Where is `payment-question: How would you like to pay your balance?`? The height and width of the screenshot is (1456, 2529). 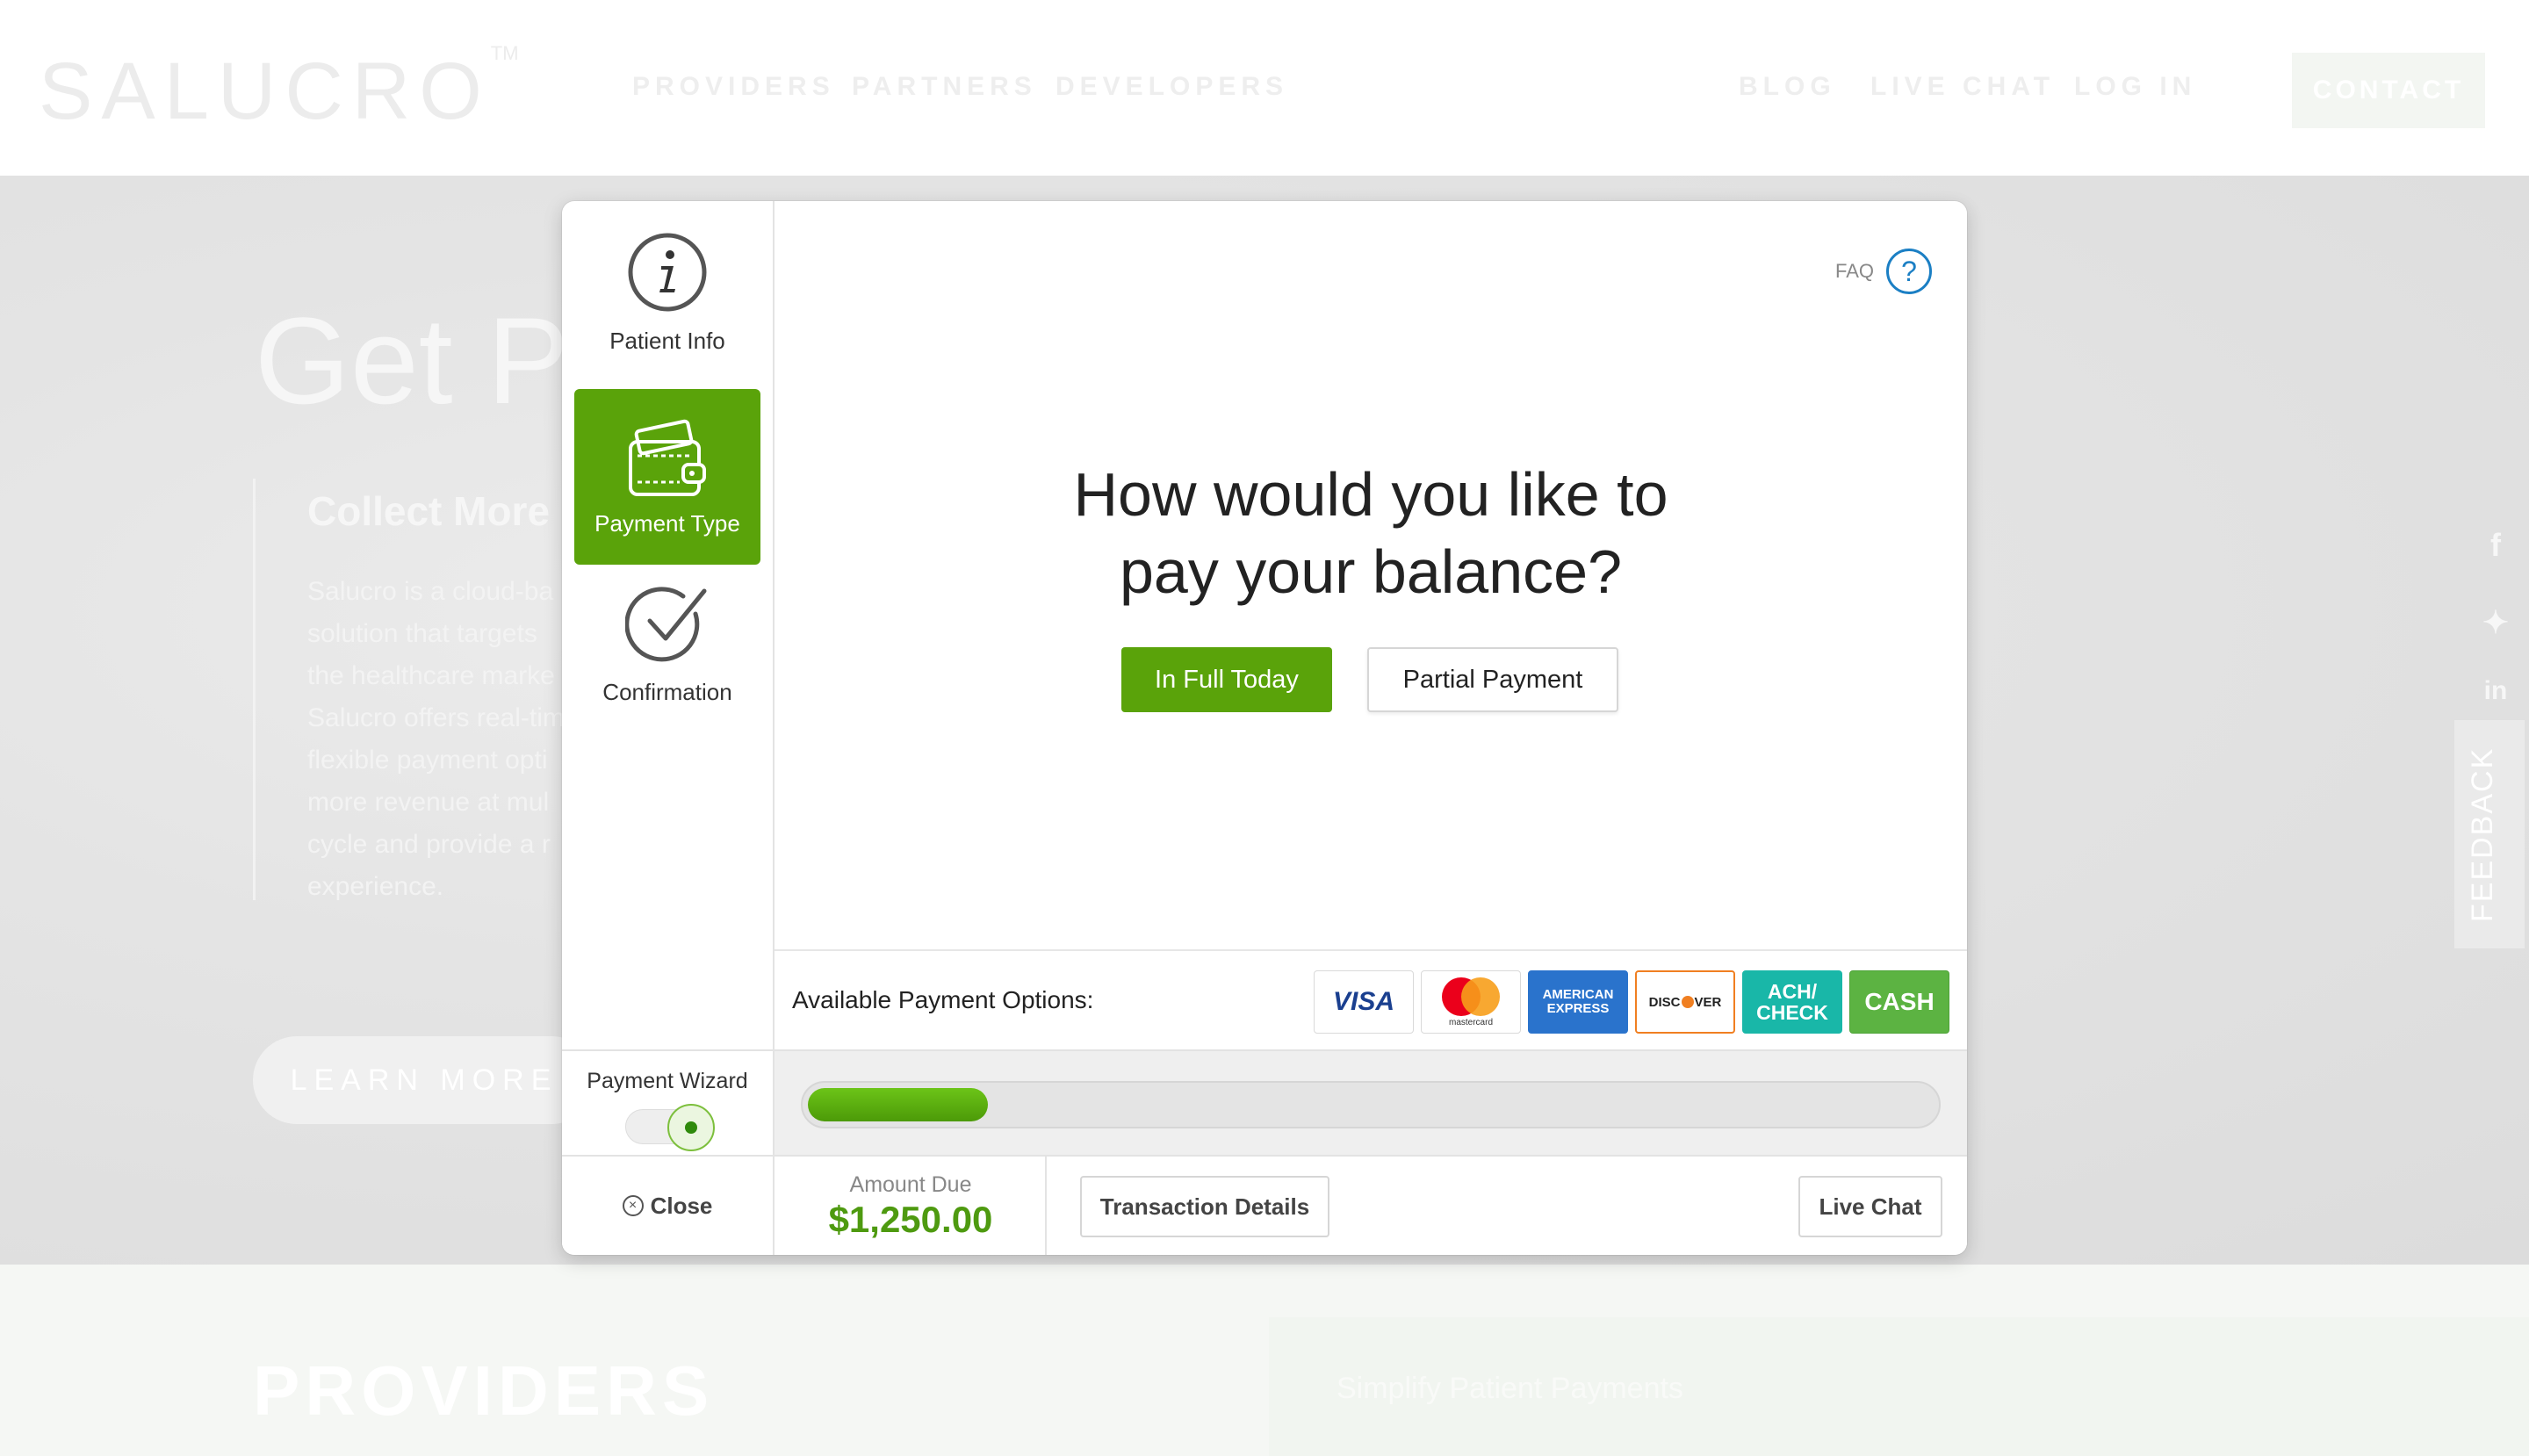
payment-question: How would you like to pay your balance? is located at coordinates (1371, 533).